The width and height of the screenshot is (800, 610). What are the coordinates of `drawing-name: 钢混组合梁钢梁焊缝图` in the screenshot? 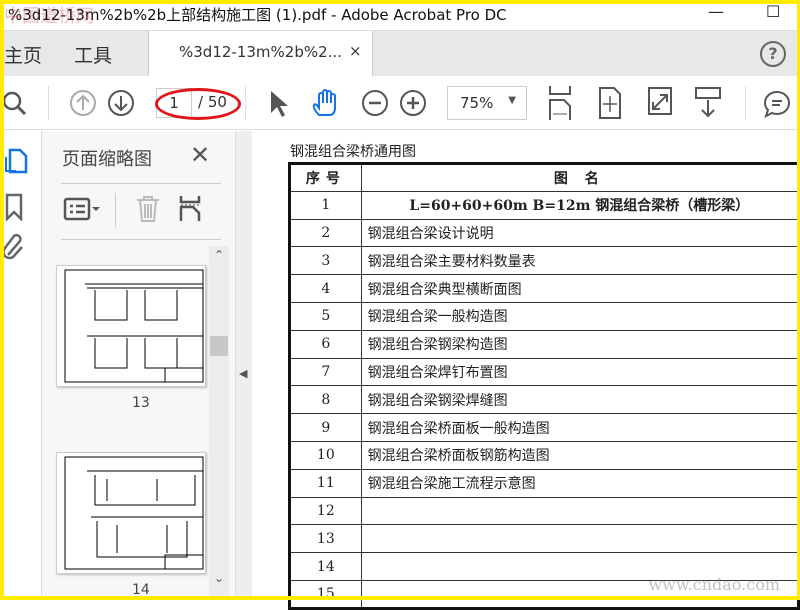 It's located at (580, 400).